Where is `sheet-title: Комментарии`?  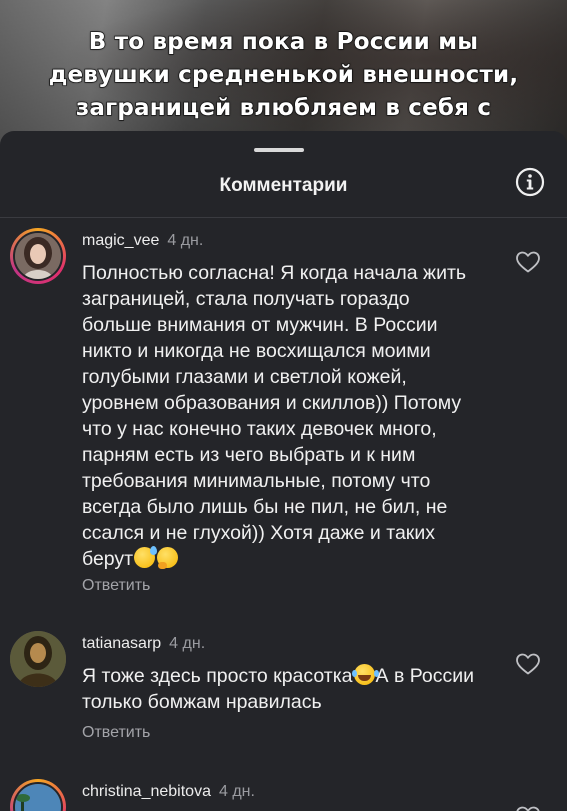
sheet-title: Комментарии is located at coordinates (283, 185).